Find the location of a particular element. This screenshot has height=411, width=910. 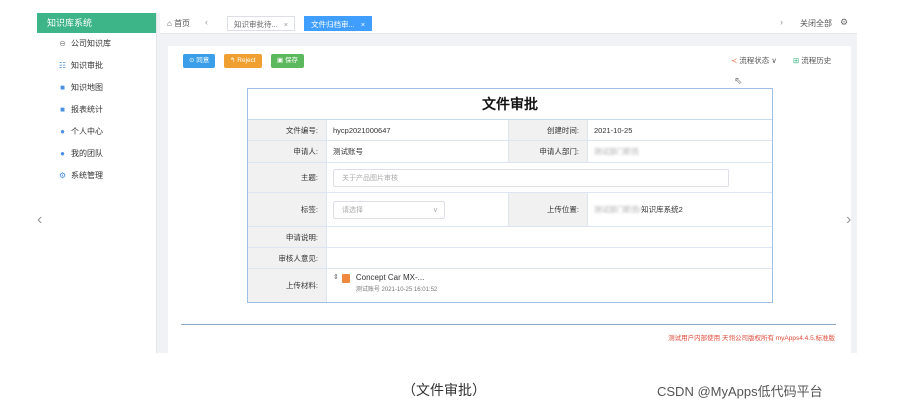

watermark: CSDN @MyApps低代码平台 is located at coordinates (740, 391).